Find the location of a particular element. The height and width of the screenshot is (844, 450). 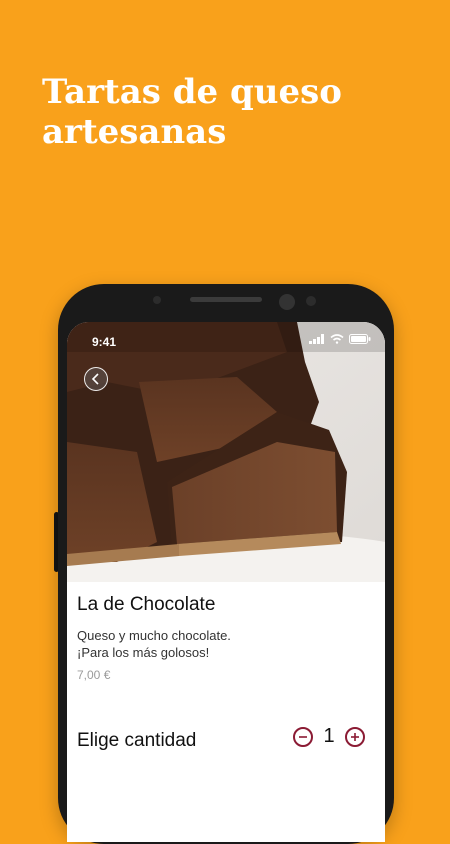

description-line: Queso y mucho chocolate. is located at coordinates (154, 635).